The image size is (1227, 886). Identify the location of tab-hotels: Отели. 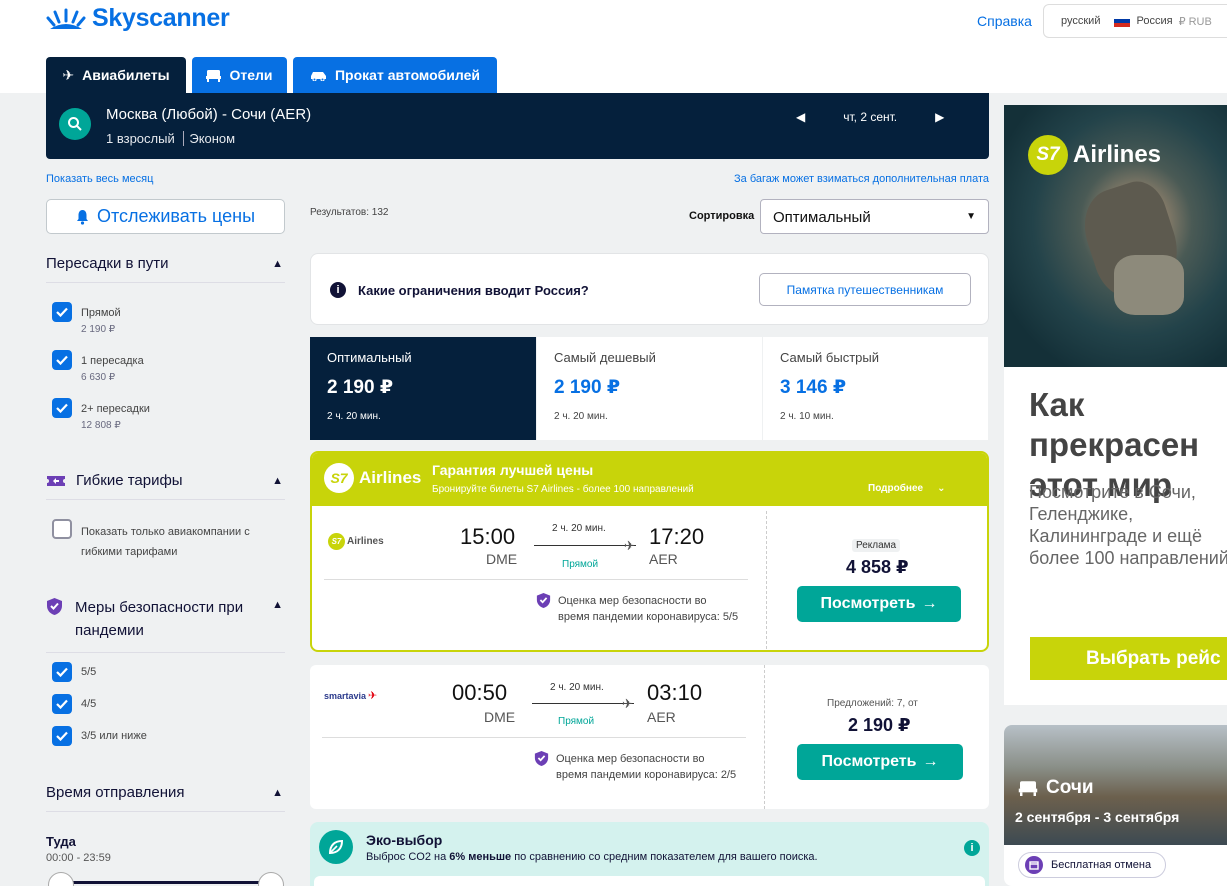
(239, 75).